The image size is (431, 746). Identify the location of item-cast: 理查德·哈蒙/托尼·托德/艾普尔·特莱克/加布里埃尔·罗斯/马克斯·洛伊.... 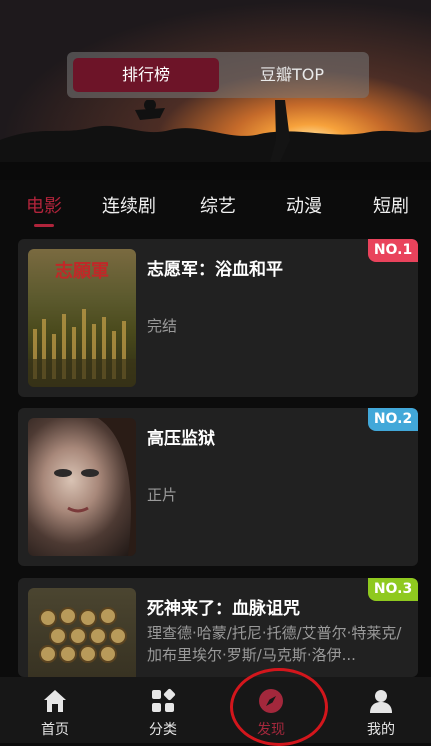
(274, 644).